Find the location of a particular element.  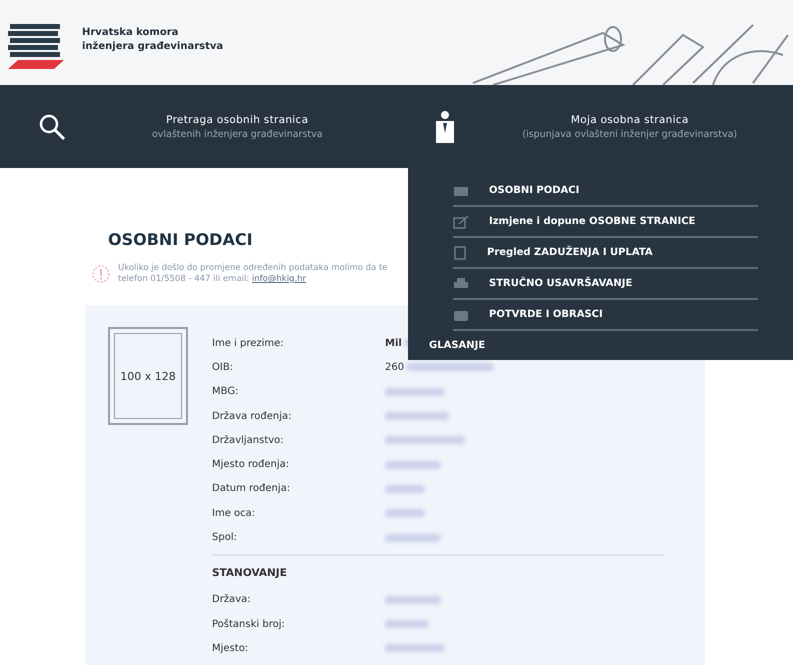

field-label: Poštanski broj: is located at coordinates (249, 624).